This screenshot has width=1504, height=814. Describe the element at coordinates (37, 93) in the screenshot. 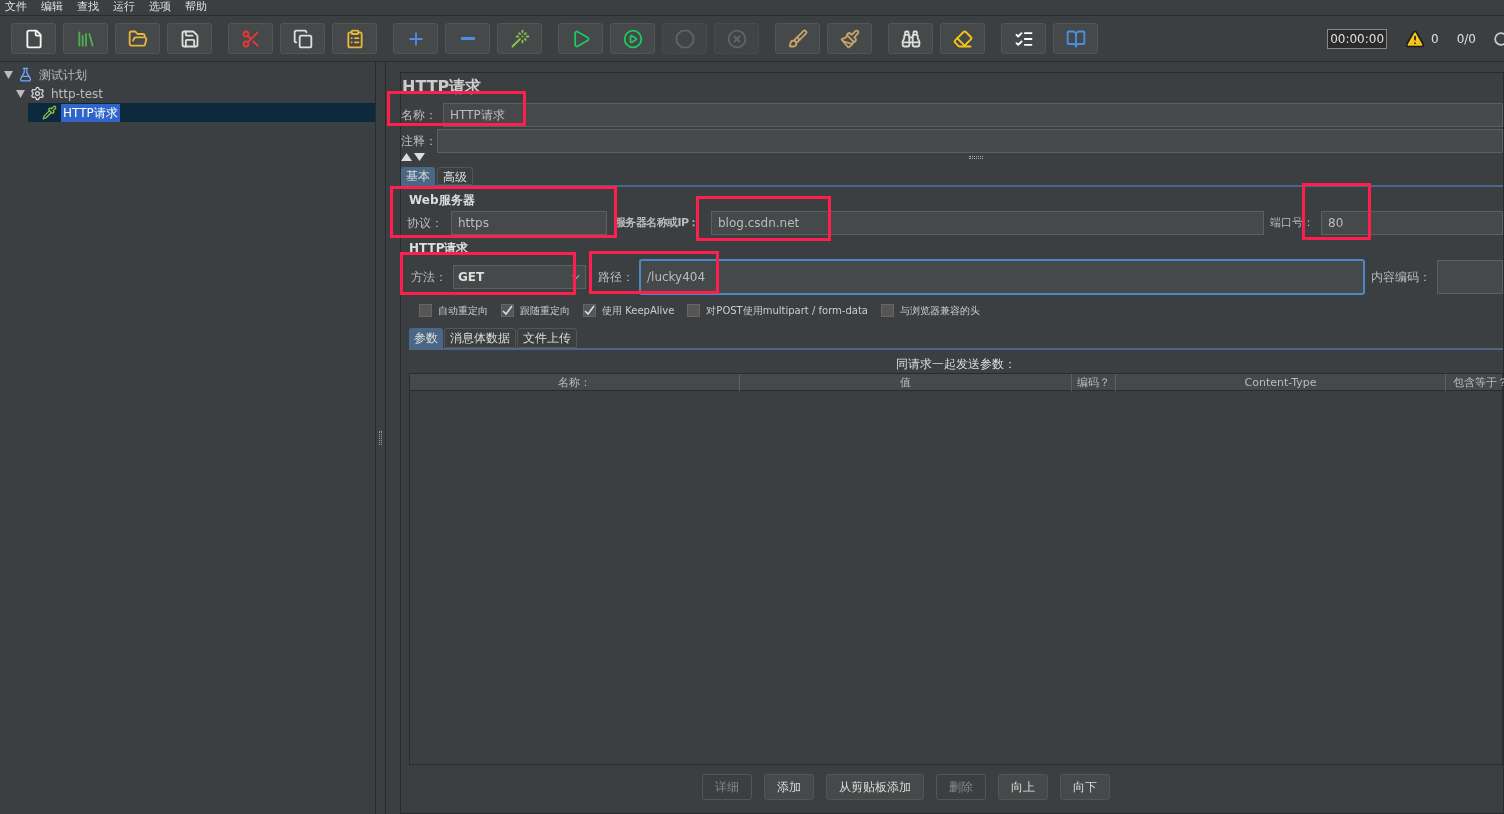

I see `gear-icon` at that location.